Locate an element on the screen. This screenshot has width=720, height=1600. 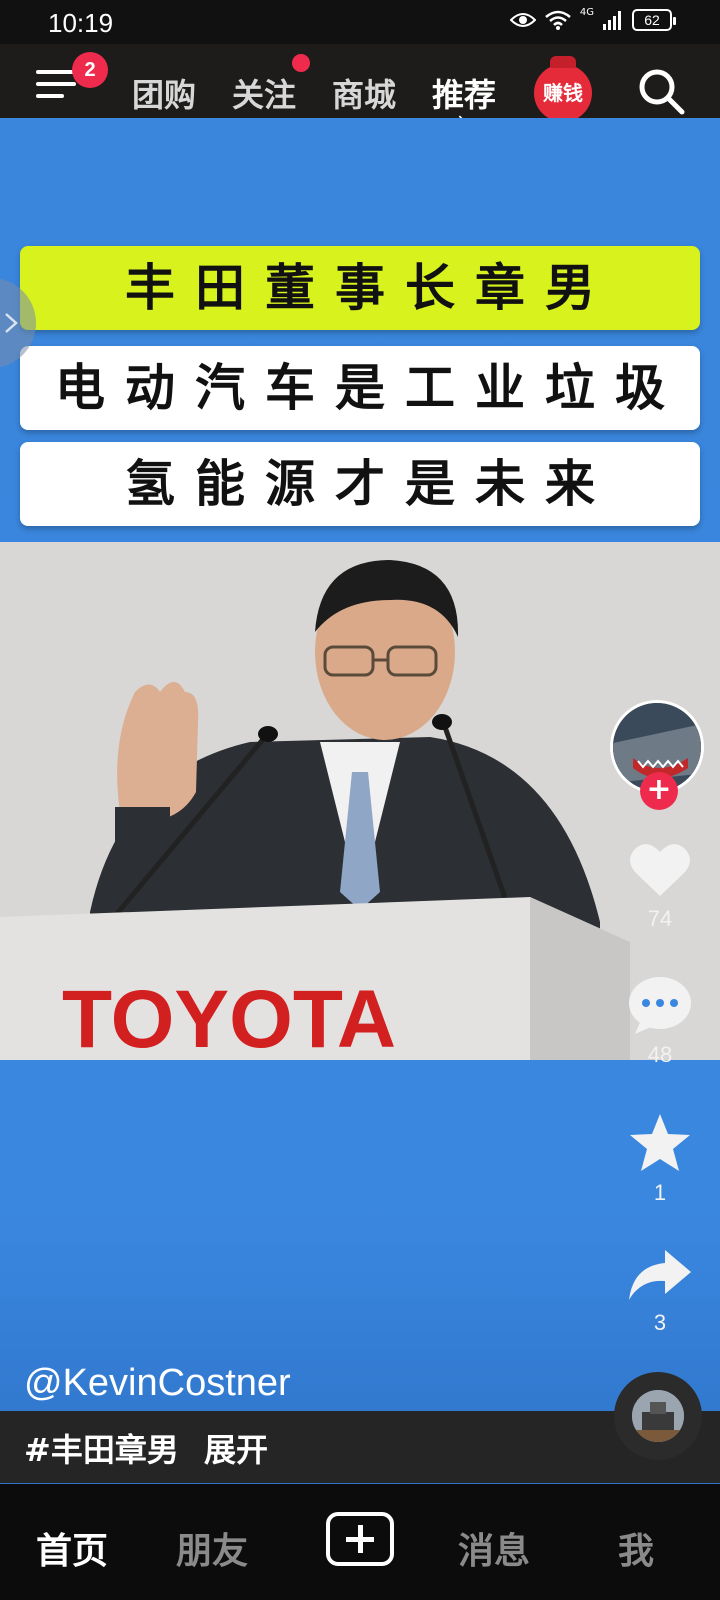
like-button: 74 is located at coordinates (660, 886).